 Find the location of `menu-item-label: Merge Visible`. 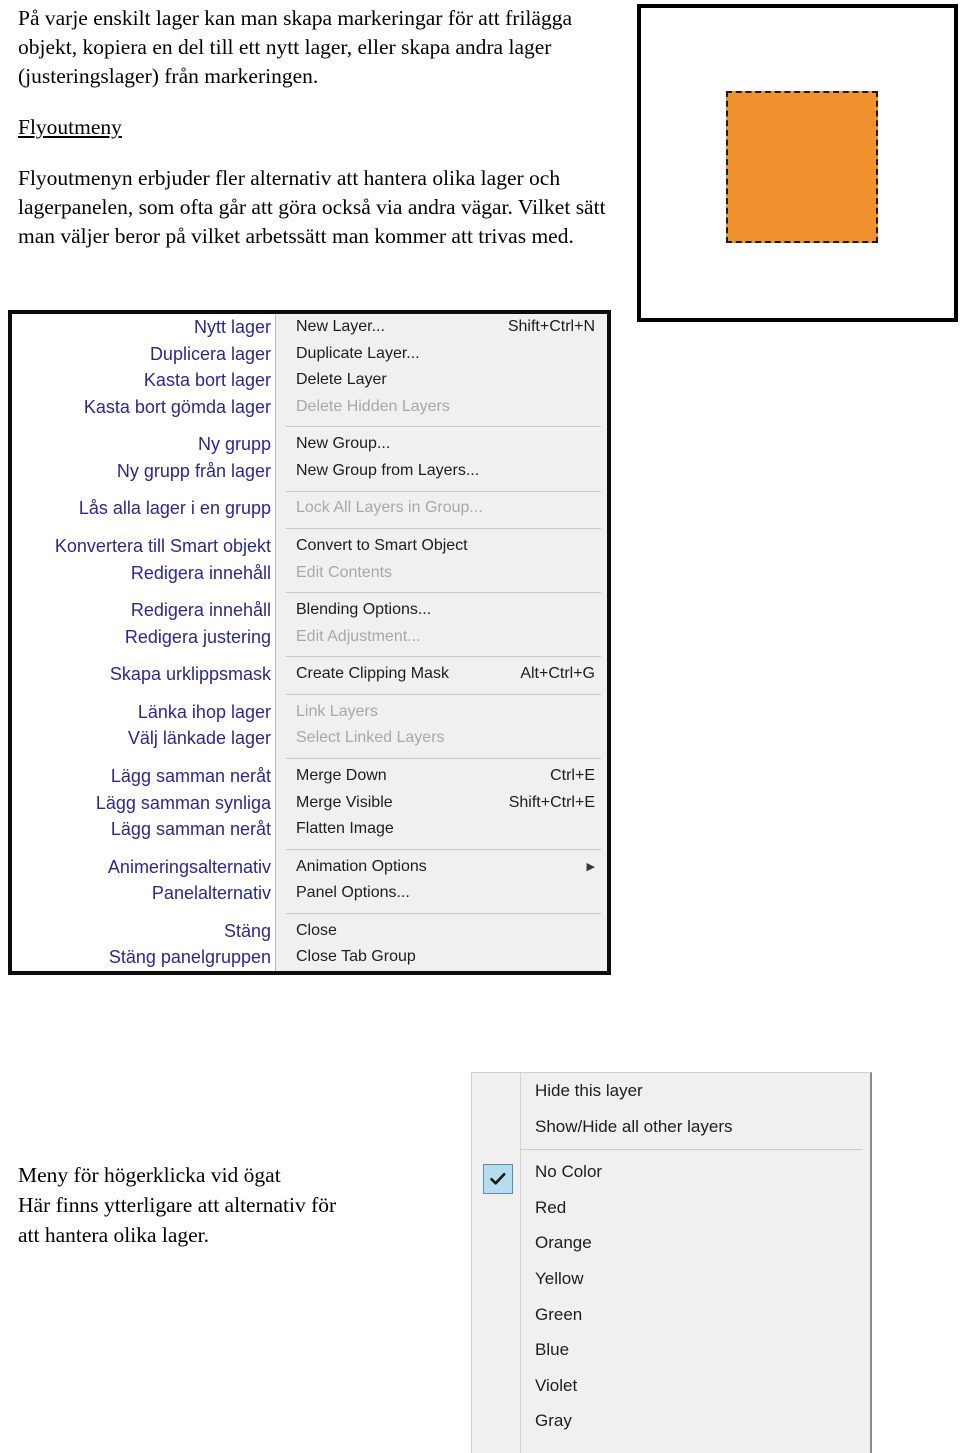

menu-item-label: Merge Visible is located at coordinates (344, 802).